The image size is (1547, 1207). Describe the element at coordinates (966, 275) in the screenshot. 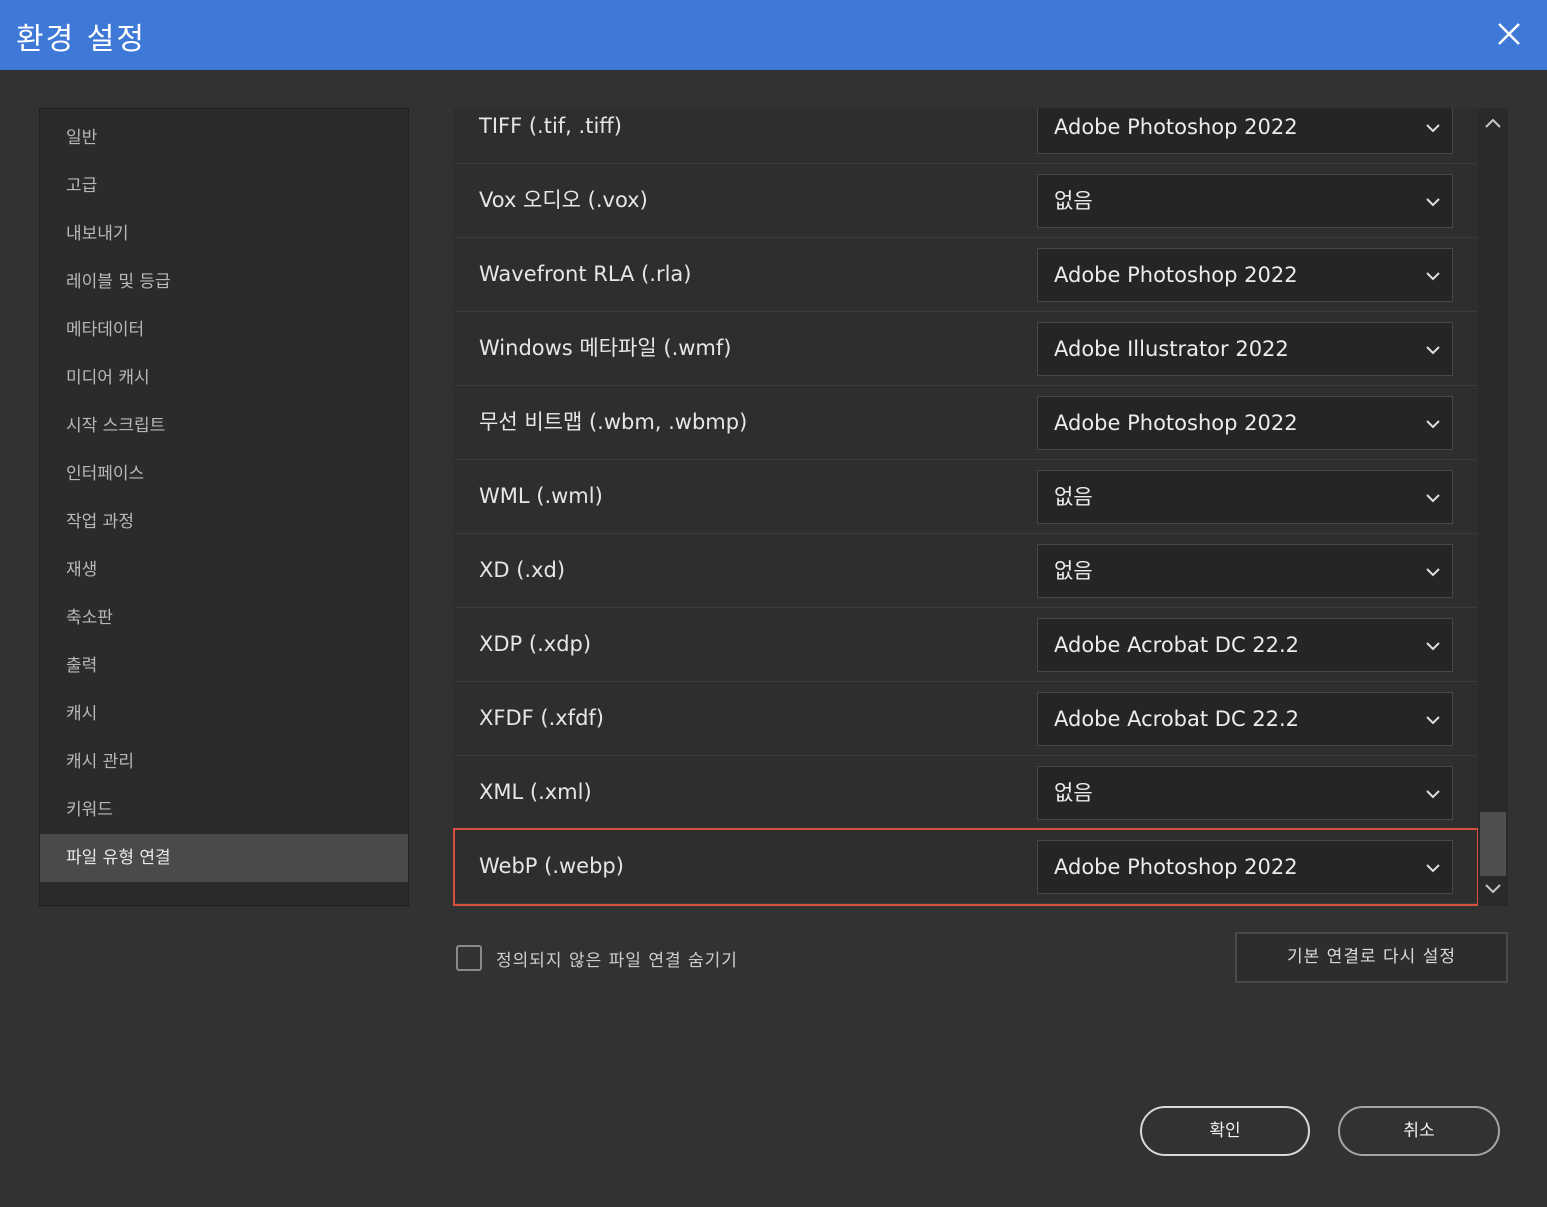

I see `association-row: Wavefront RLA (.rla) Adobe Photoshop 2022` at that location.